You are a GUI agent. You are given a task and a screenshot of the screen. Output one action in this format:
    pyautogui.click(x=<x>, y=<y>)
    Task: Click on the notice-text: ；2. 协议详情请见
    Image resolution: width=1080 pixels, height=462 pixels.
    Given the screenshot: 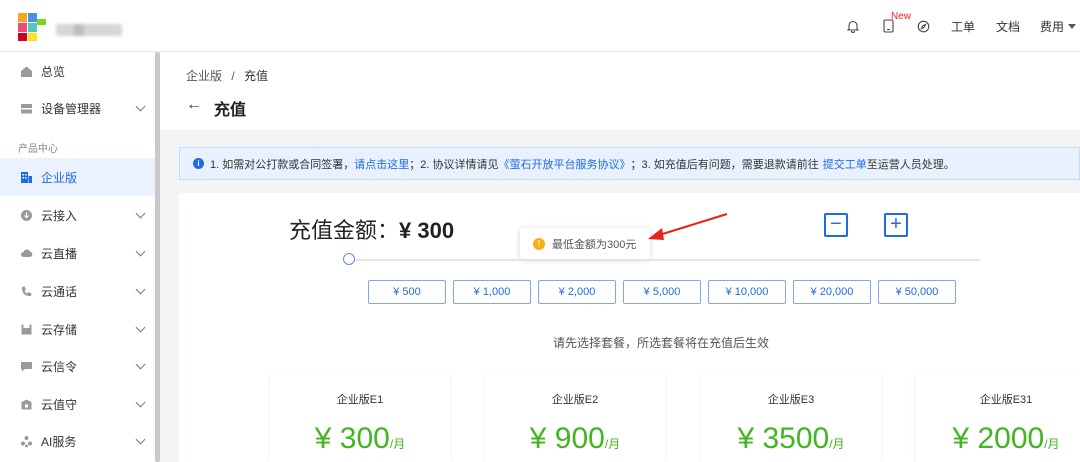 What is the action you would take?
    pyautogui.click(x=454, y=164)
    